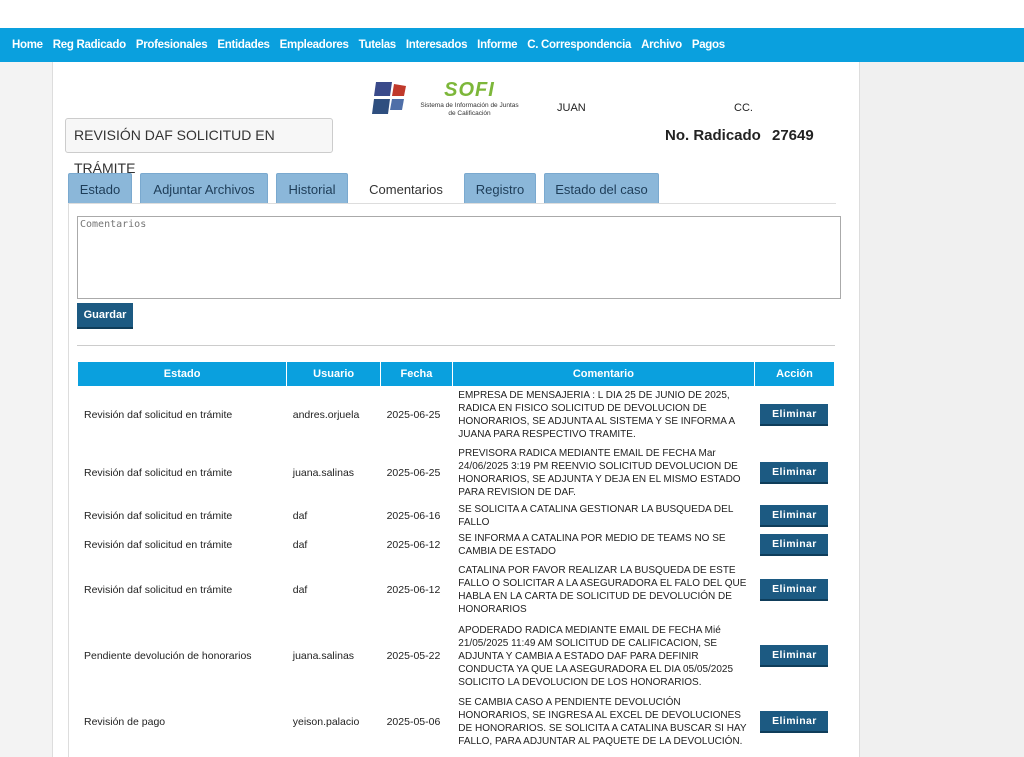 The width and height of the screenshot is (1024, 757). What do you see at coordinates (413, 655) in the screenshot?
I see `cell-fecha: 2025-05-22` at bounding box center [413, 655].